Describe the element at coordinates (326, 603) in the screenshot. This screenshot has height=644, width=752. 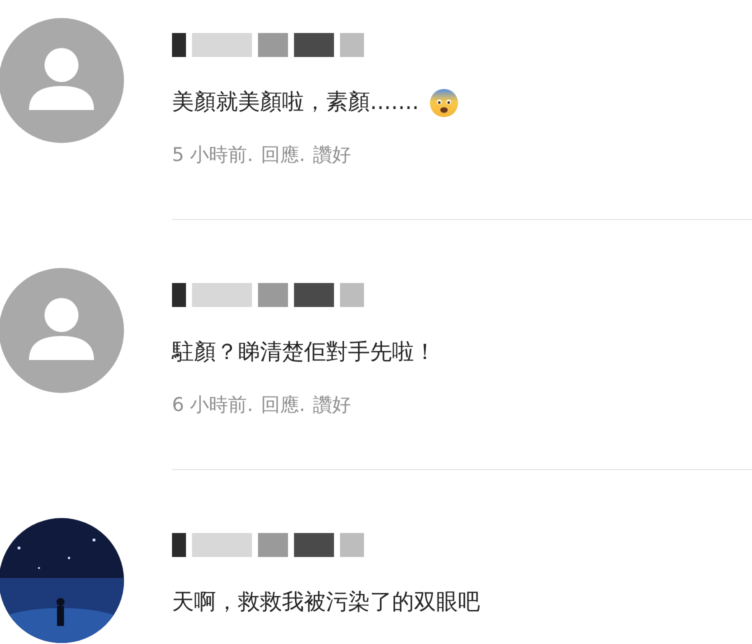
I see `comment-text: 天啊，救救我被污染了的双眼吧` at that location.